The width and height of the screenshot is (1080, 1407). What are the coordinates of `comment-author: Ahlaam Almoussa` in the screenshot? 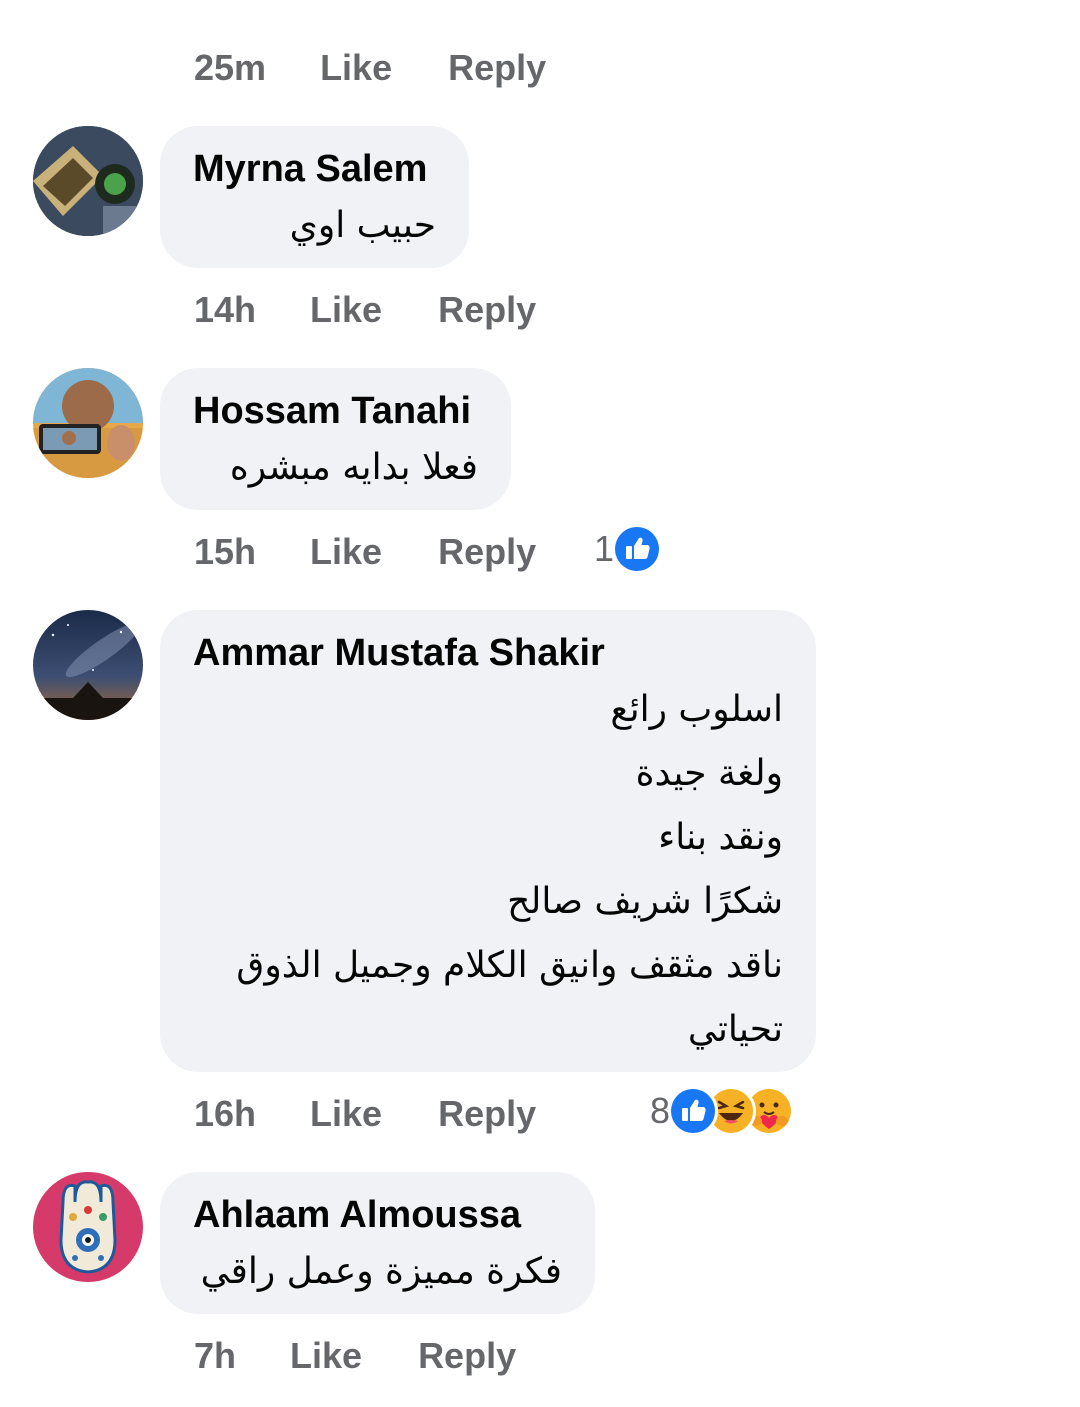 It's located at (377, 1215).